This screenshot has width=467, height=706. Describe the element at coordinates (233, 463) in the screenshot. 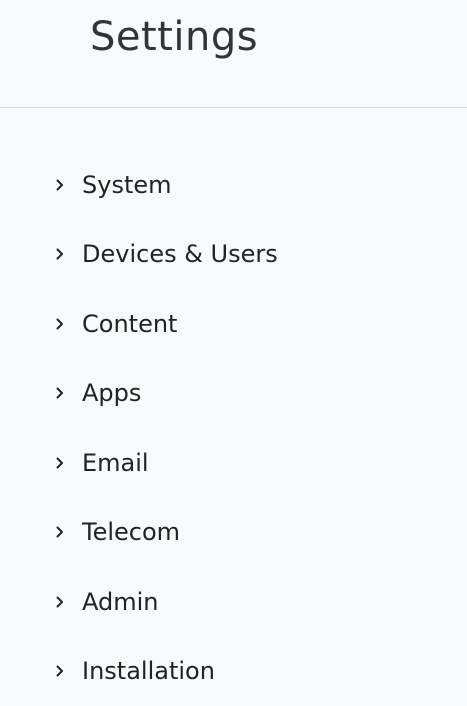

I see `menu-item-email: Email` at that location.